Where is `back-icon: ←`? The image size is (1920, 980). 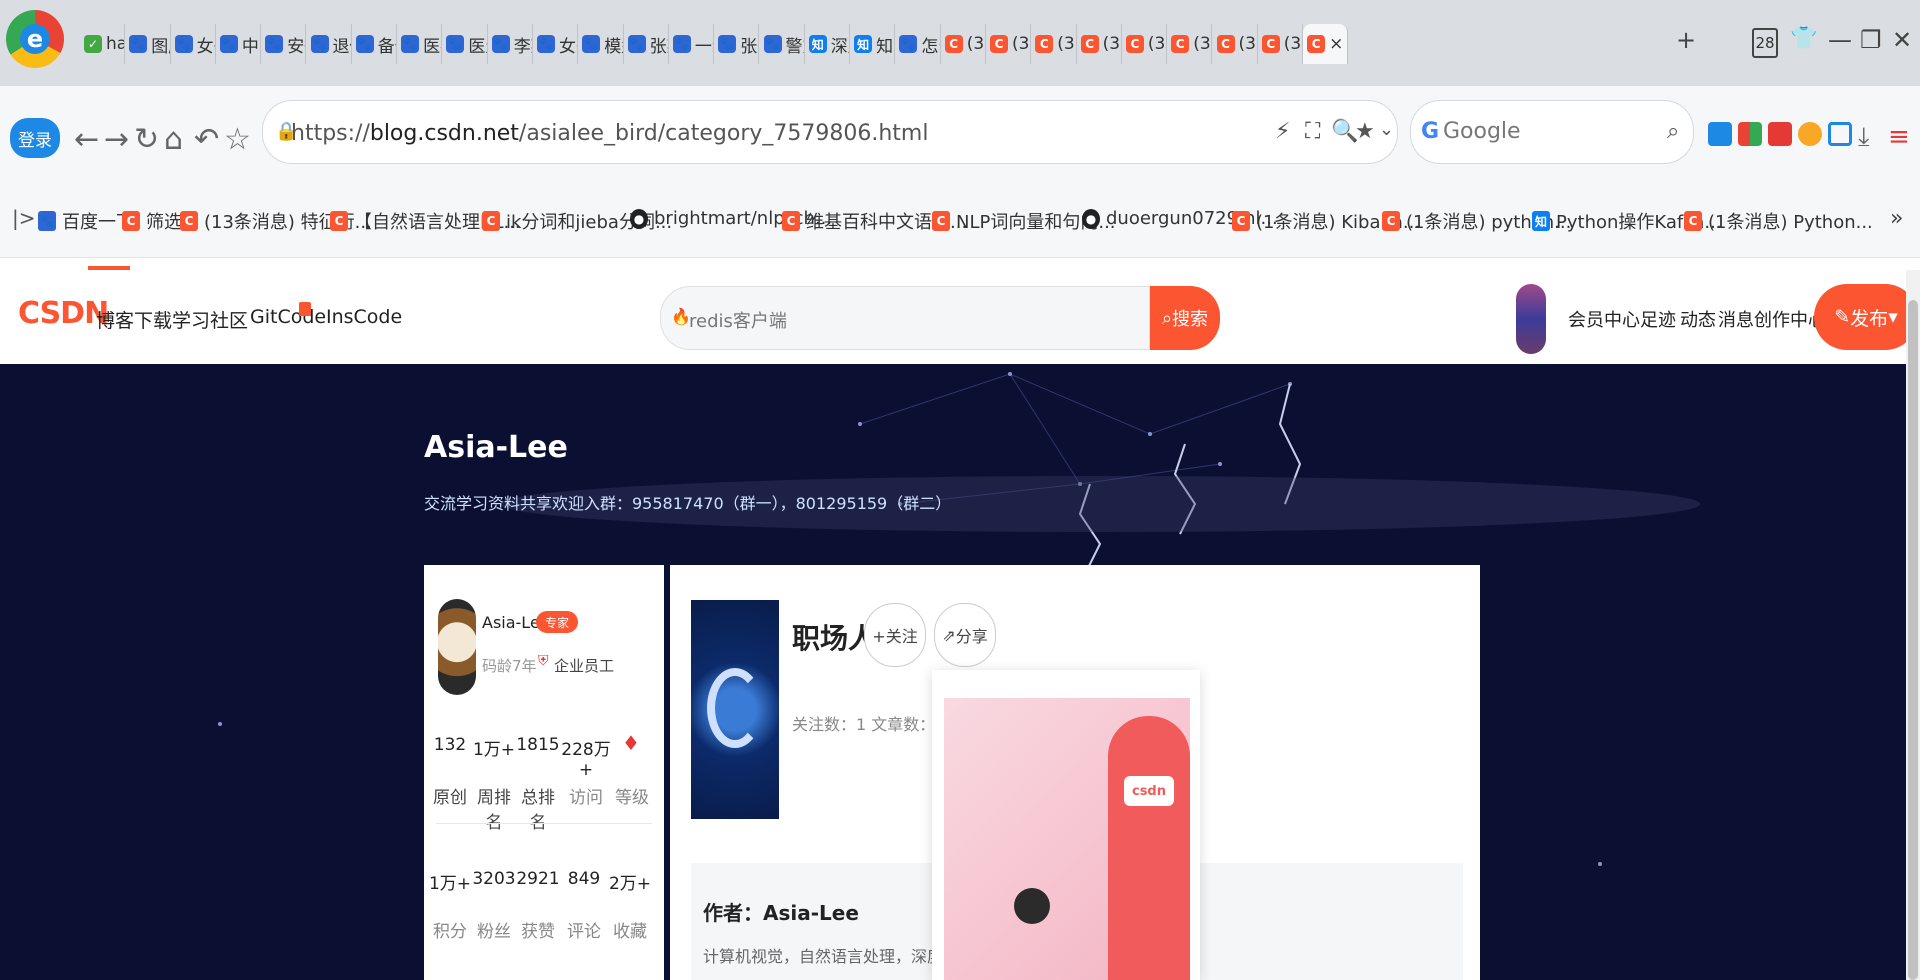 back-icon: ← is located at coordinates (86, 139).